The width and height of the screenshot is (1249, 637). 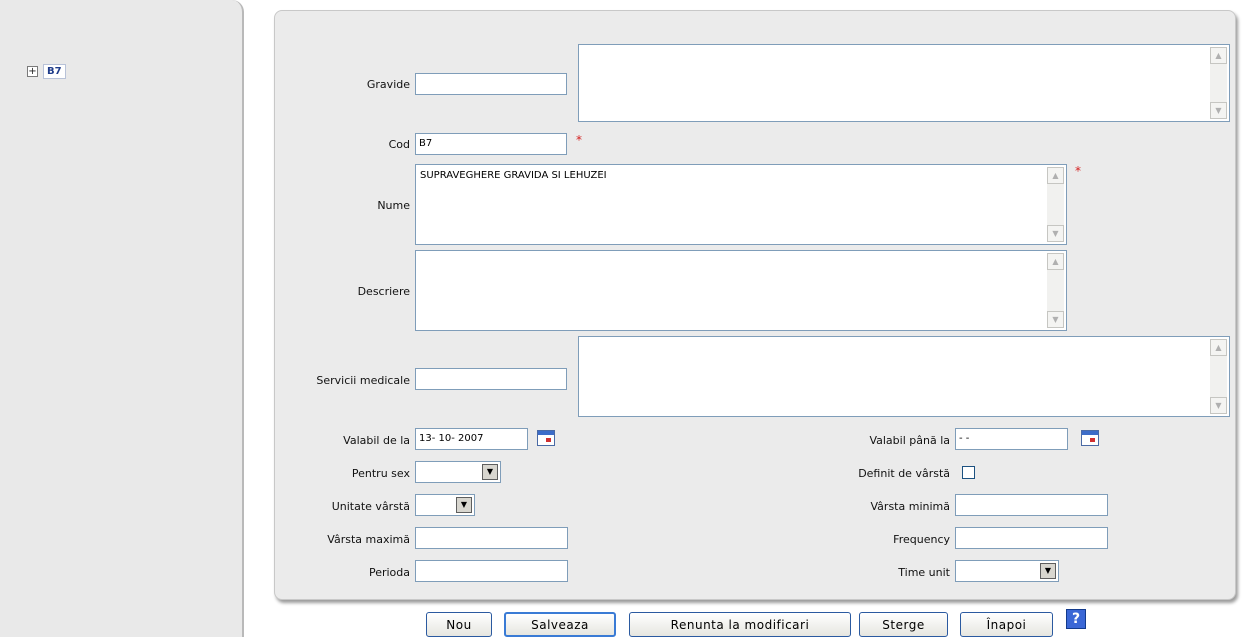 I want to click on gravide-label: Gravide, so click(x=388, y=84).